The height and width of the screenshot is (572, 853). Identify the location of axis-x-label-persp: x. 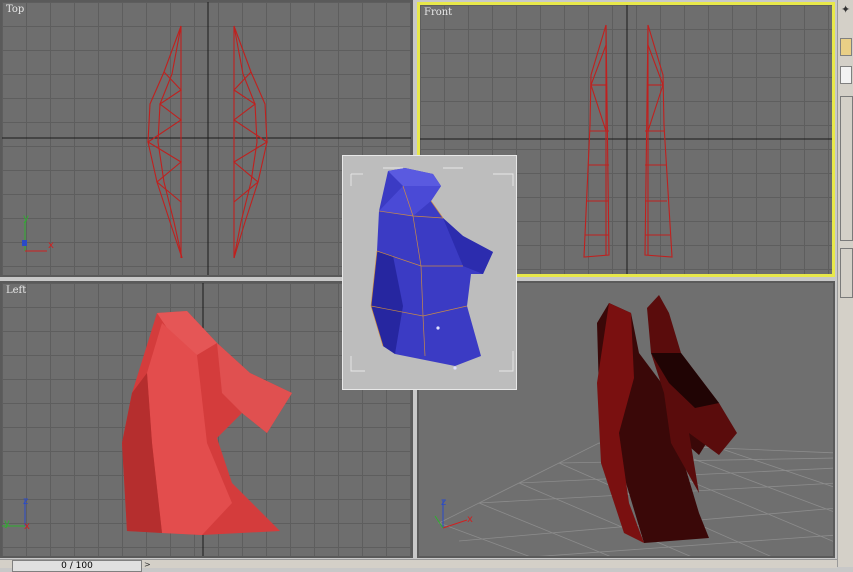
(470, 519).